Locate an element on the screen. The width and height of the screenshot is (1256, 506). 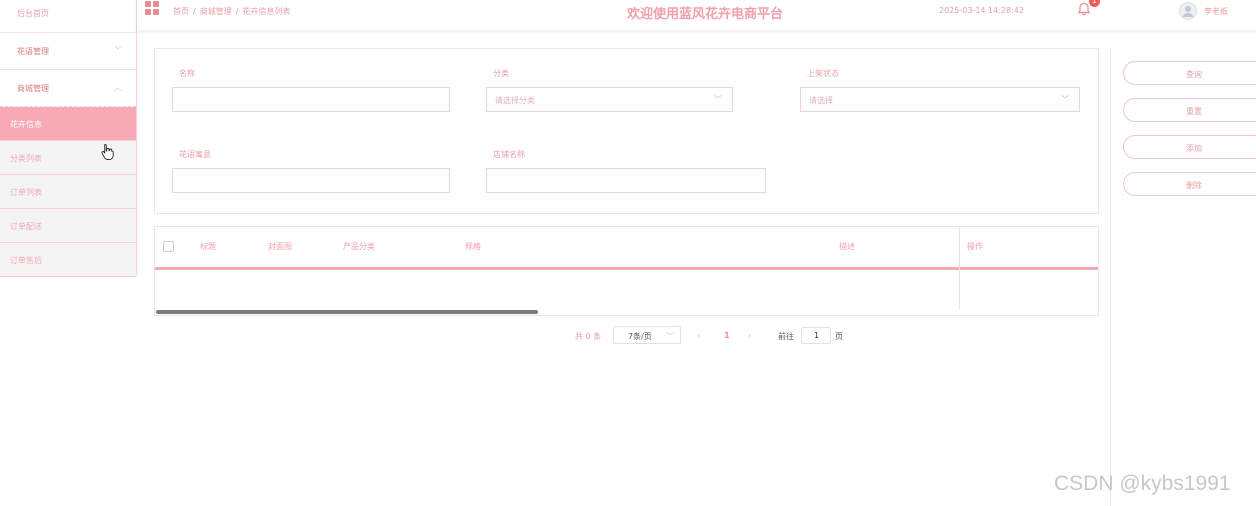
category-placeholder: 请选择分类 is located at coordinates (515, 100).